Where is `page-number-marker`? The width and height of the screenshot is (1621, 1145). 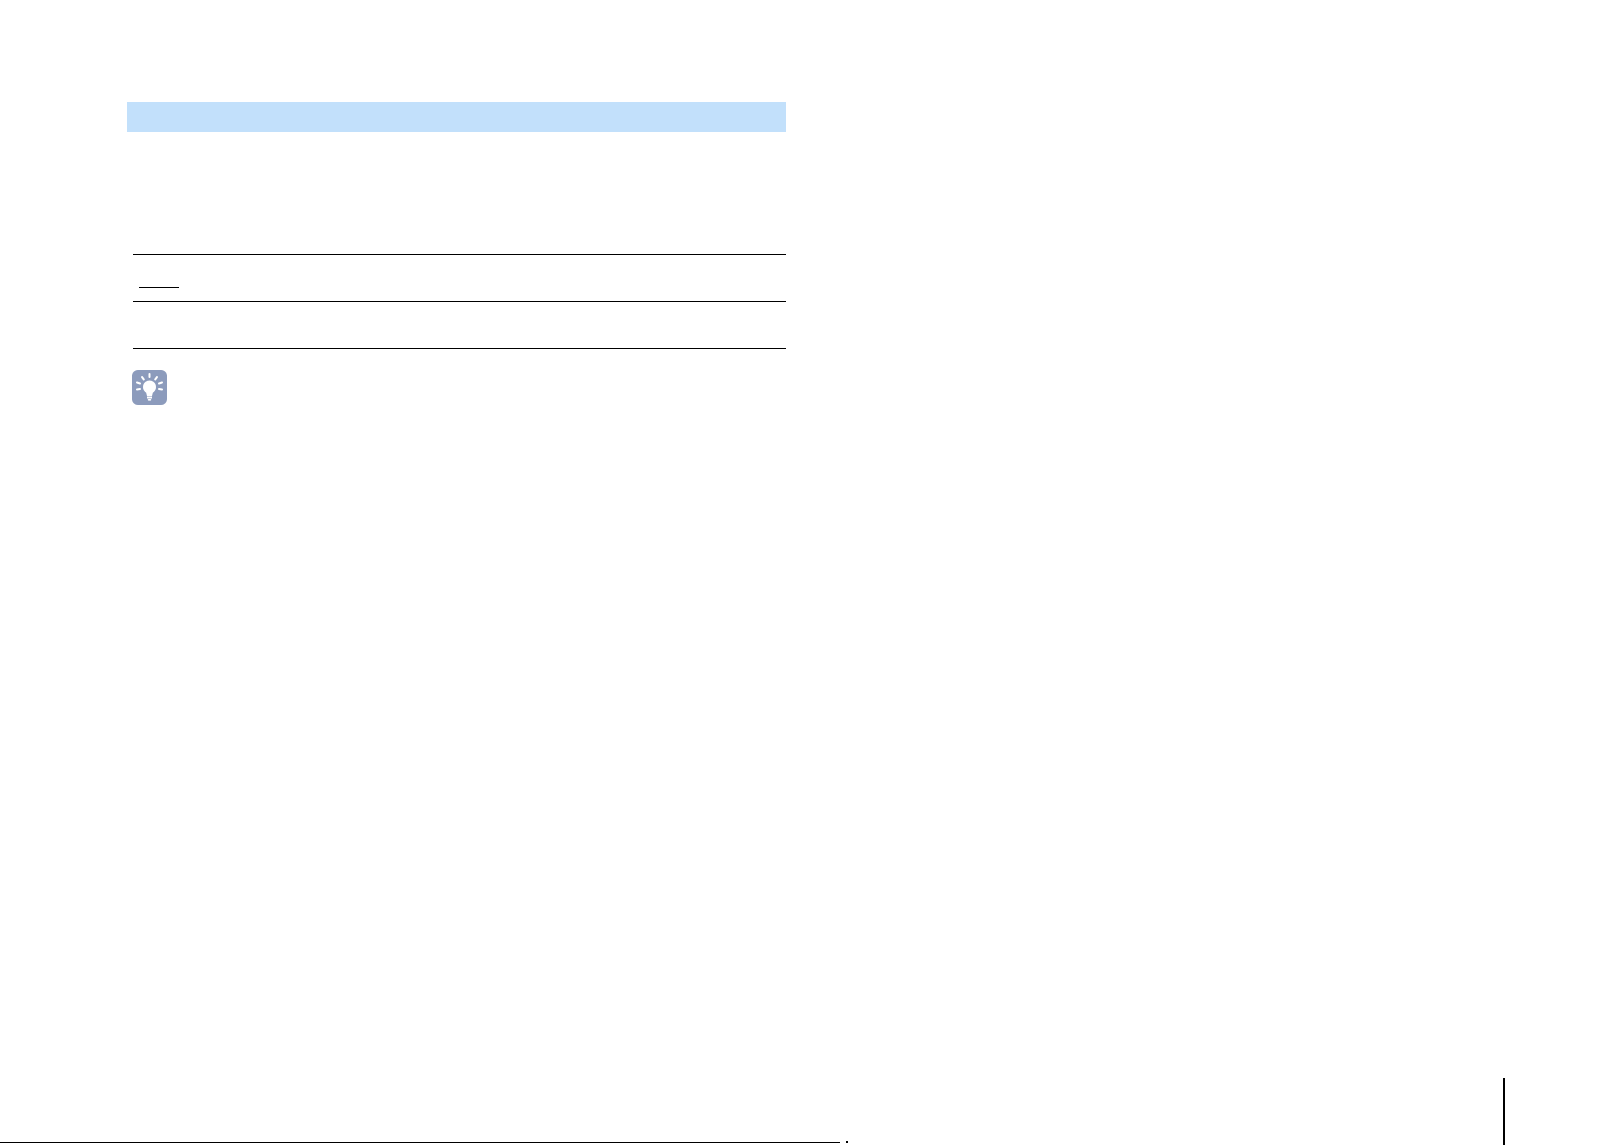 page-number-marker is located at coordinates (1504, 1111).